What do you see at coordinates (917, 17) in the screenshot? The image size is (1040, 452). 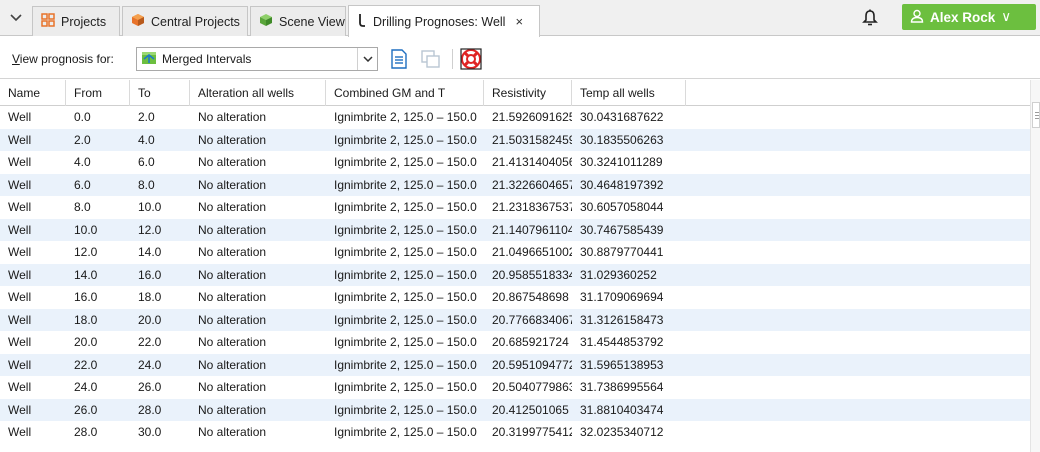 I see `user-icon` at bounding box center [917, 17].